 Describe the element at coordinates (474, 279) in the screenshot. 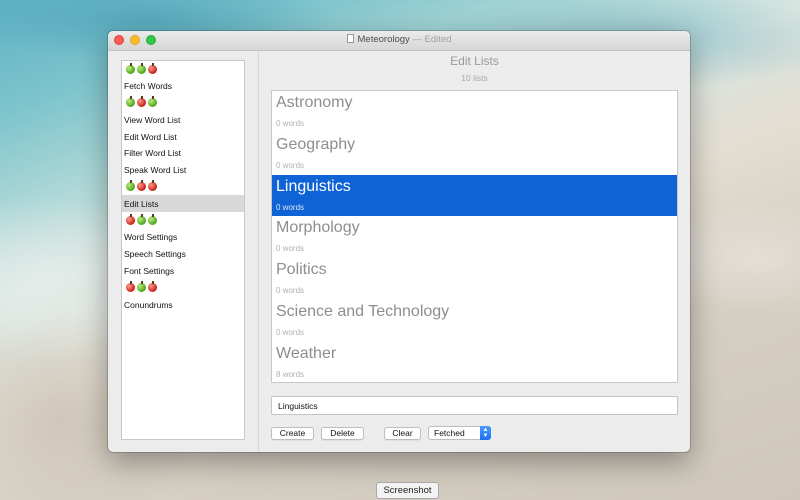

I see `list-row: Politics 0 words` at that location.